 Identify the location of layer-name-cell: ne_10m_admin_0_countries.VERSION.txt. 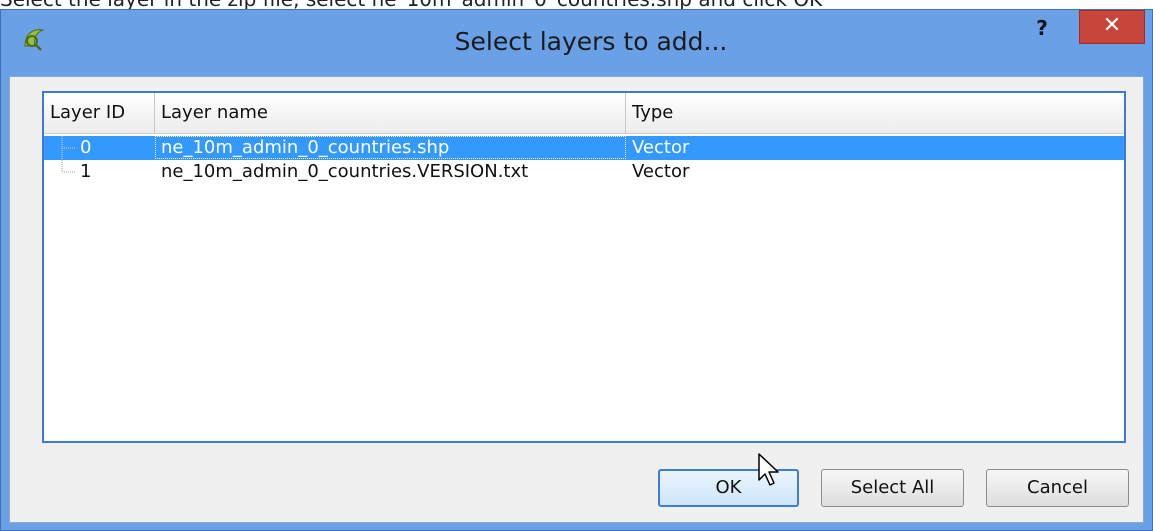
(345, 171).